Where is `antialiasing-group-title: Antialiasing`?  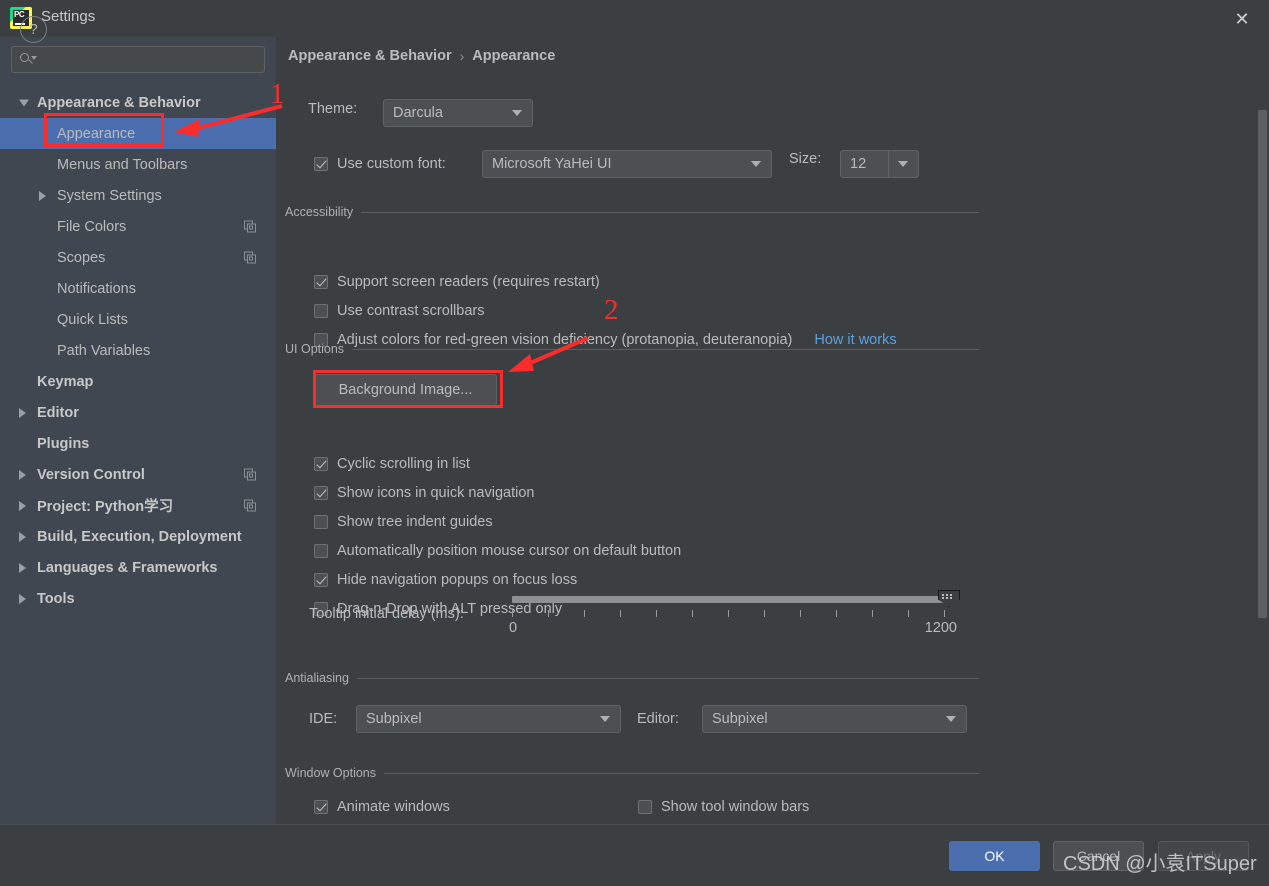
antialiasing-group-title: Antialiasing is located at coordinates (632, 678).